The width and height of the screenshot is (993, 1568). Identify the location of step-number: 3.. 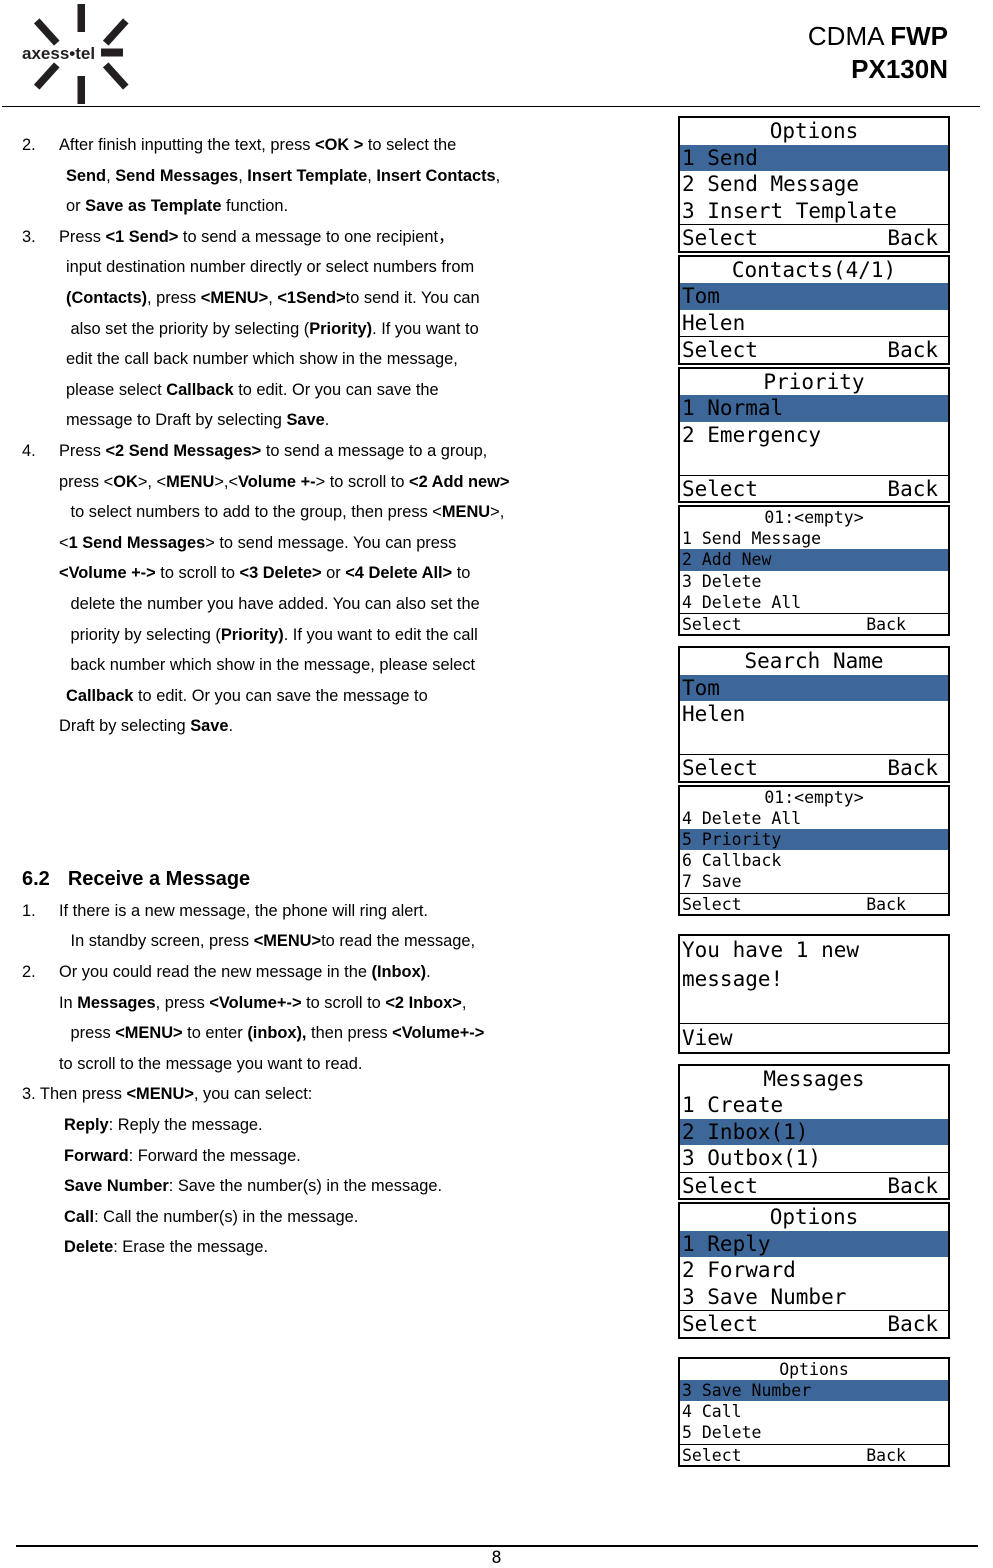
(29, 236).